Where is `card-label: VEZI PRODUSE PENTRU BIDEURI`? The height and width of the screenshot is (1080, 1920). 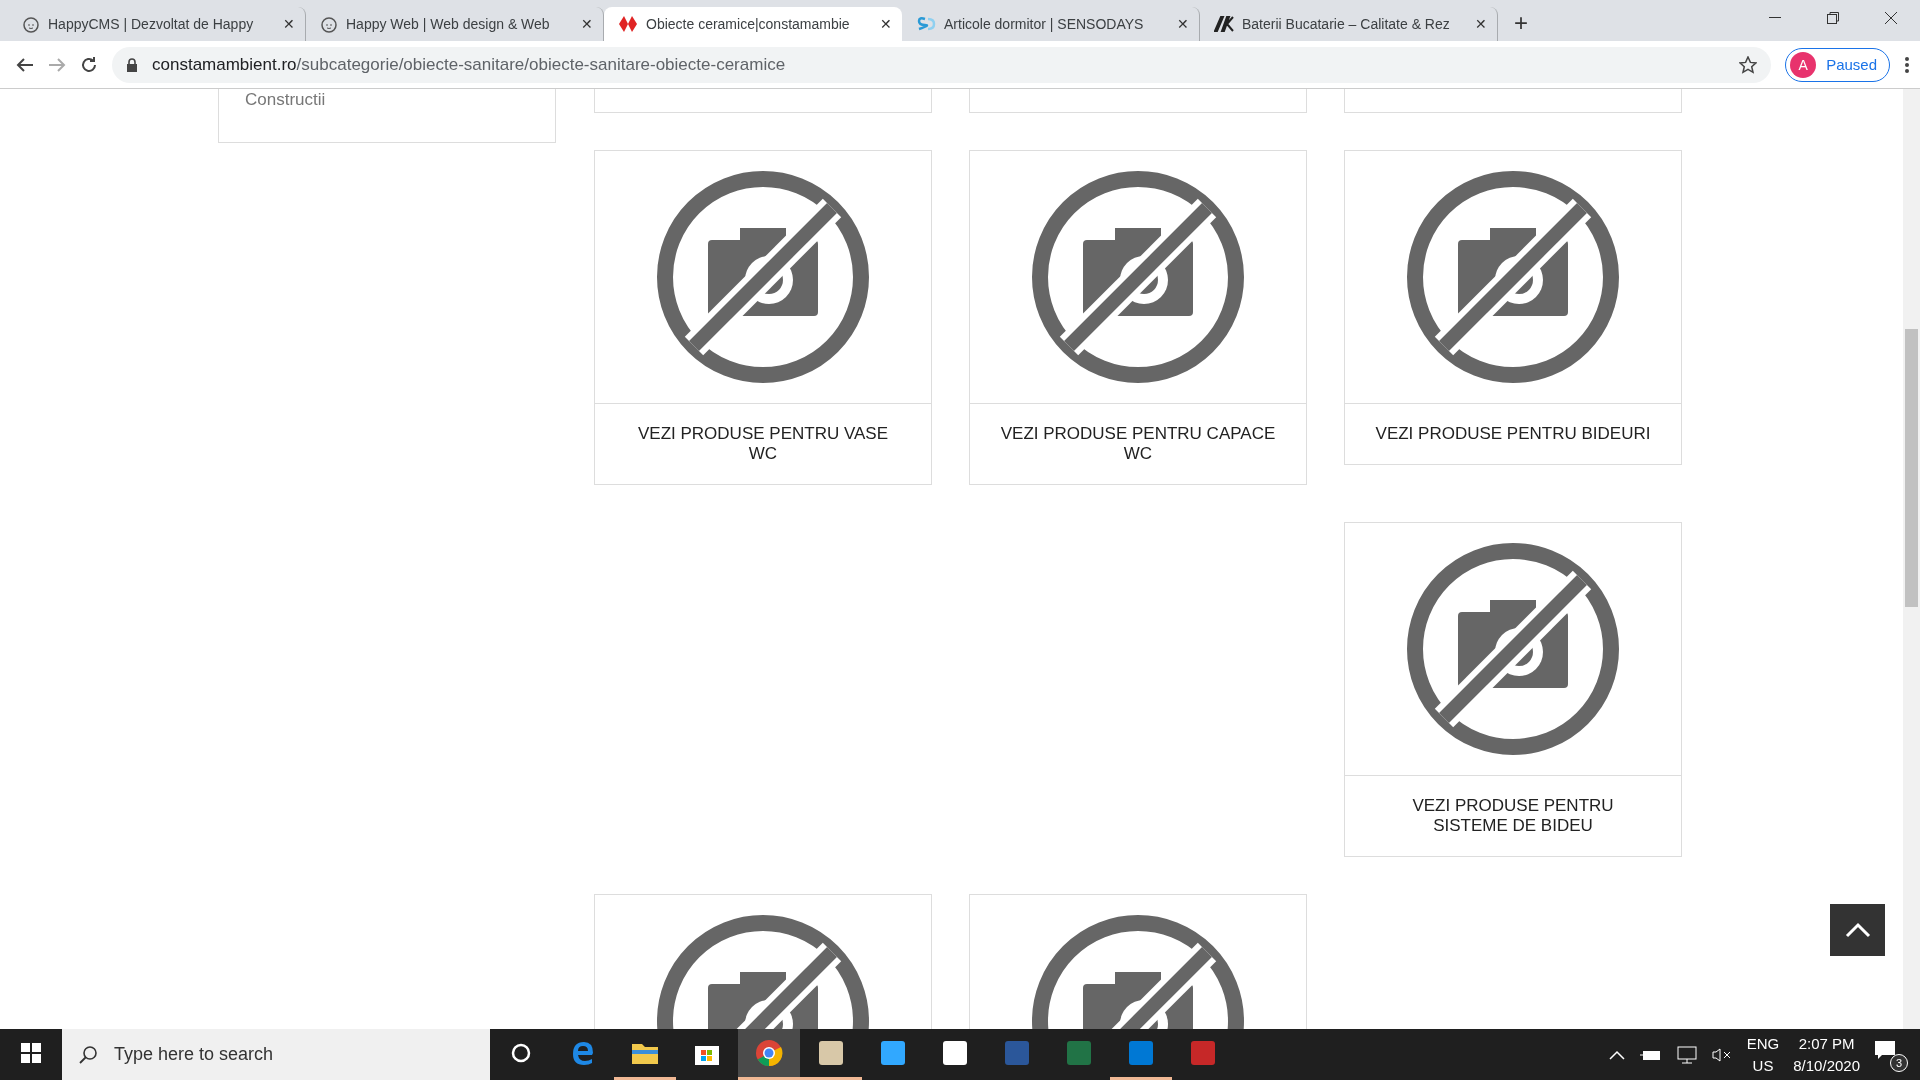 card-label: VEZI PRODUSE PENTRU BIDEURI is located at coordinates (1513, 434).